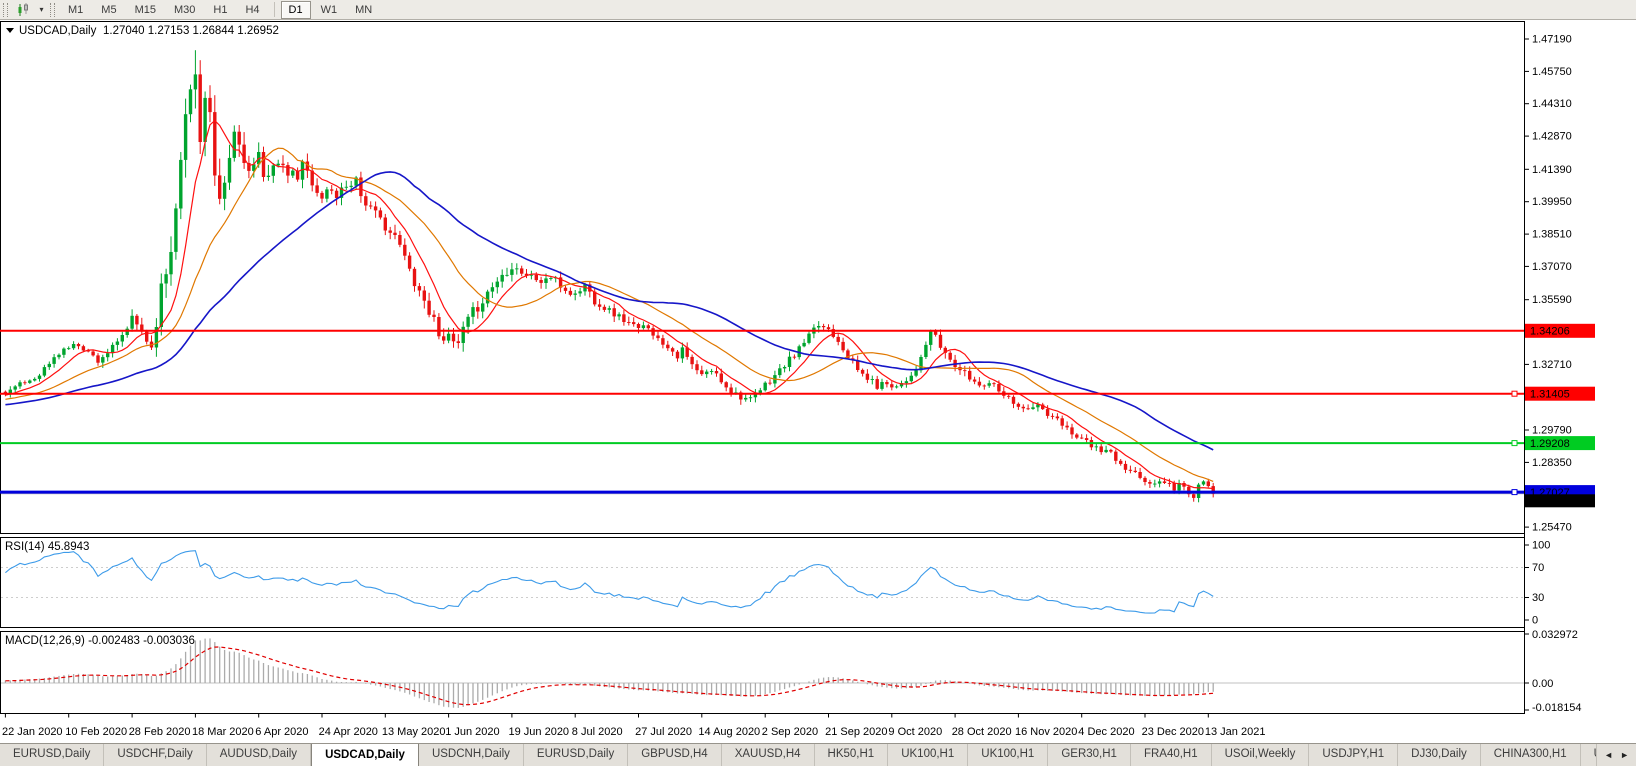  What do you see at coordinates (576, 755) in the screenshot?
I see `tab-eurusd-daily5: EURUSD,Daily` at bounding box center [576, 755].